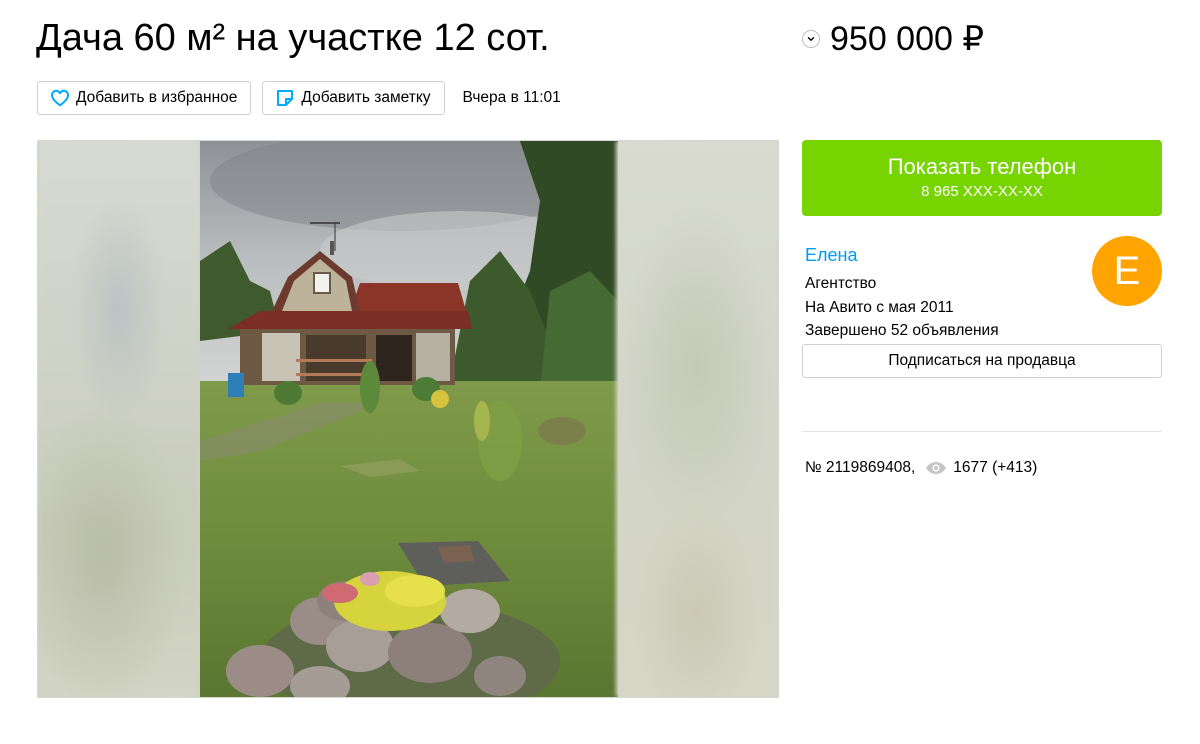 The height and width of the screenshot is (744, 1200). What do you see at coordinates (982, 191) in the screenshot?
I see `phone-masked: 8 965 XXX-XX-XX` at bounding box center [982, 191].